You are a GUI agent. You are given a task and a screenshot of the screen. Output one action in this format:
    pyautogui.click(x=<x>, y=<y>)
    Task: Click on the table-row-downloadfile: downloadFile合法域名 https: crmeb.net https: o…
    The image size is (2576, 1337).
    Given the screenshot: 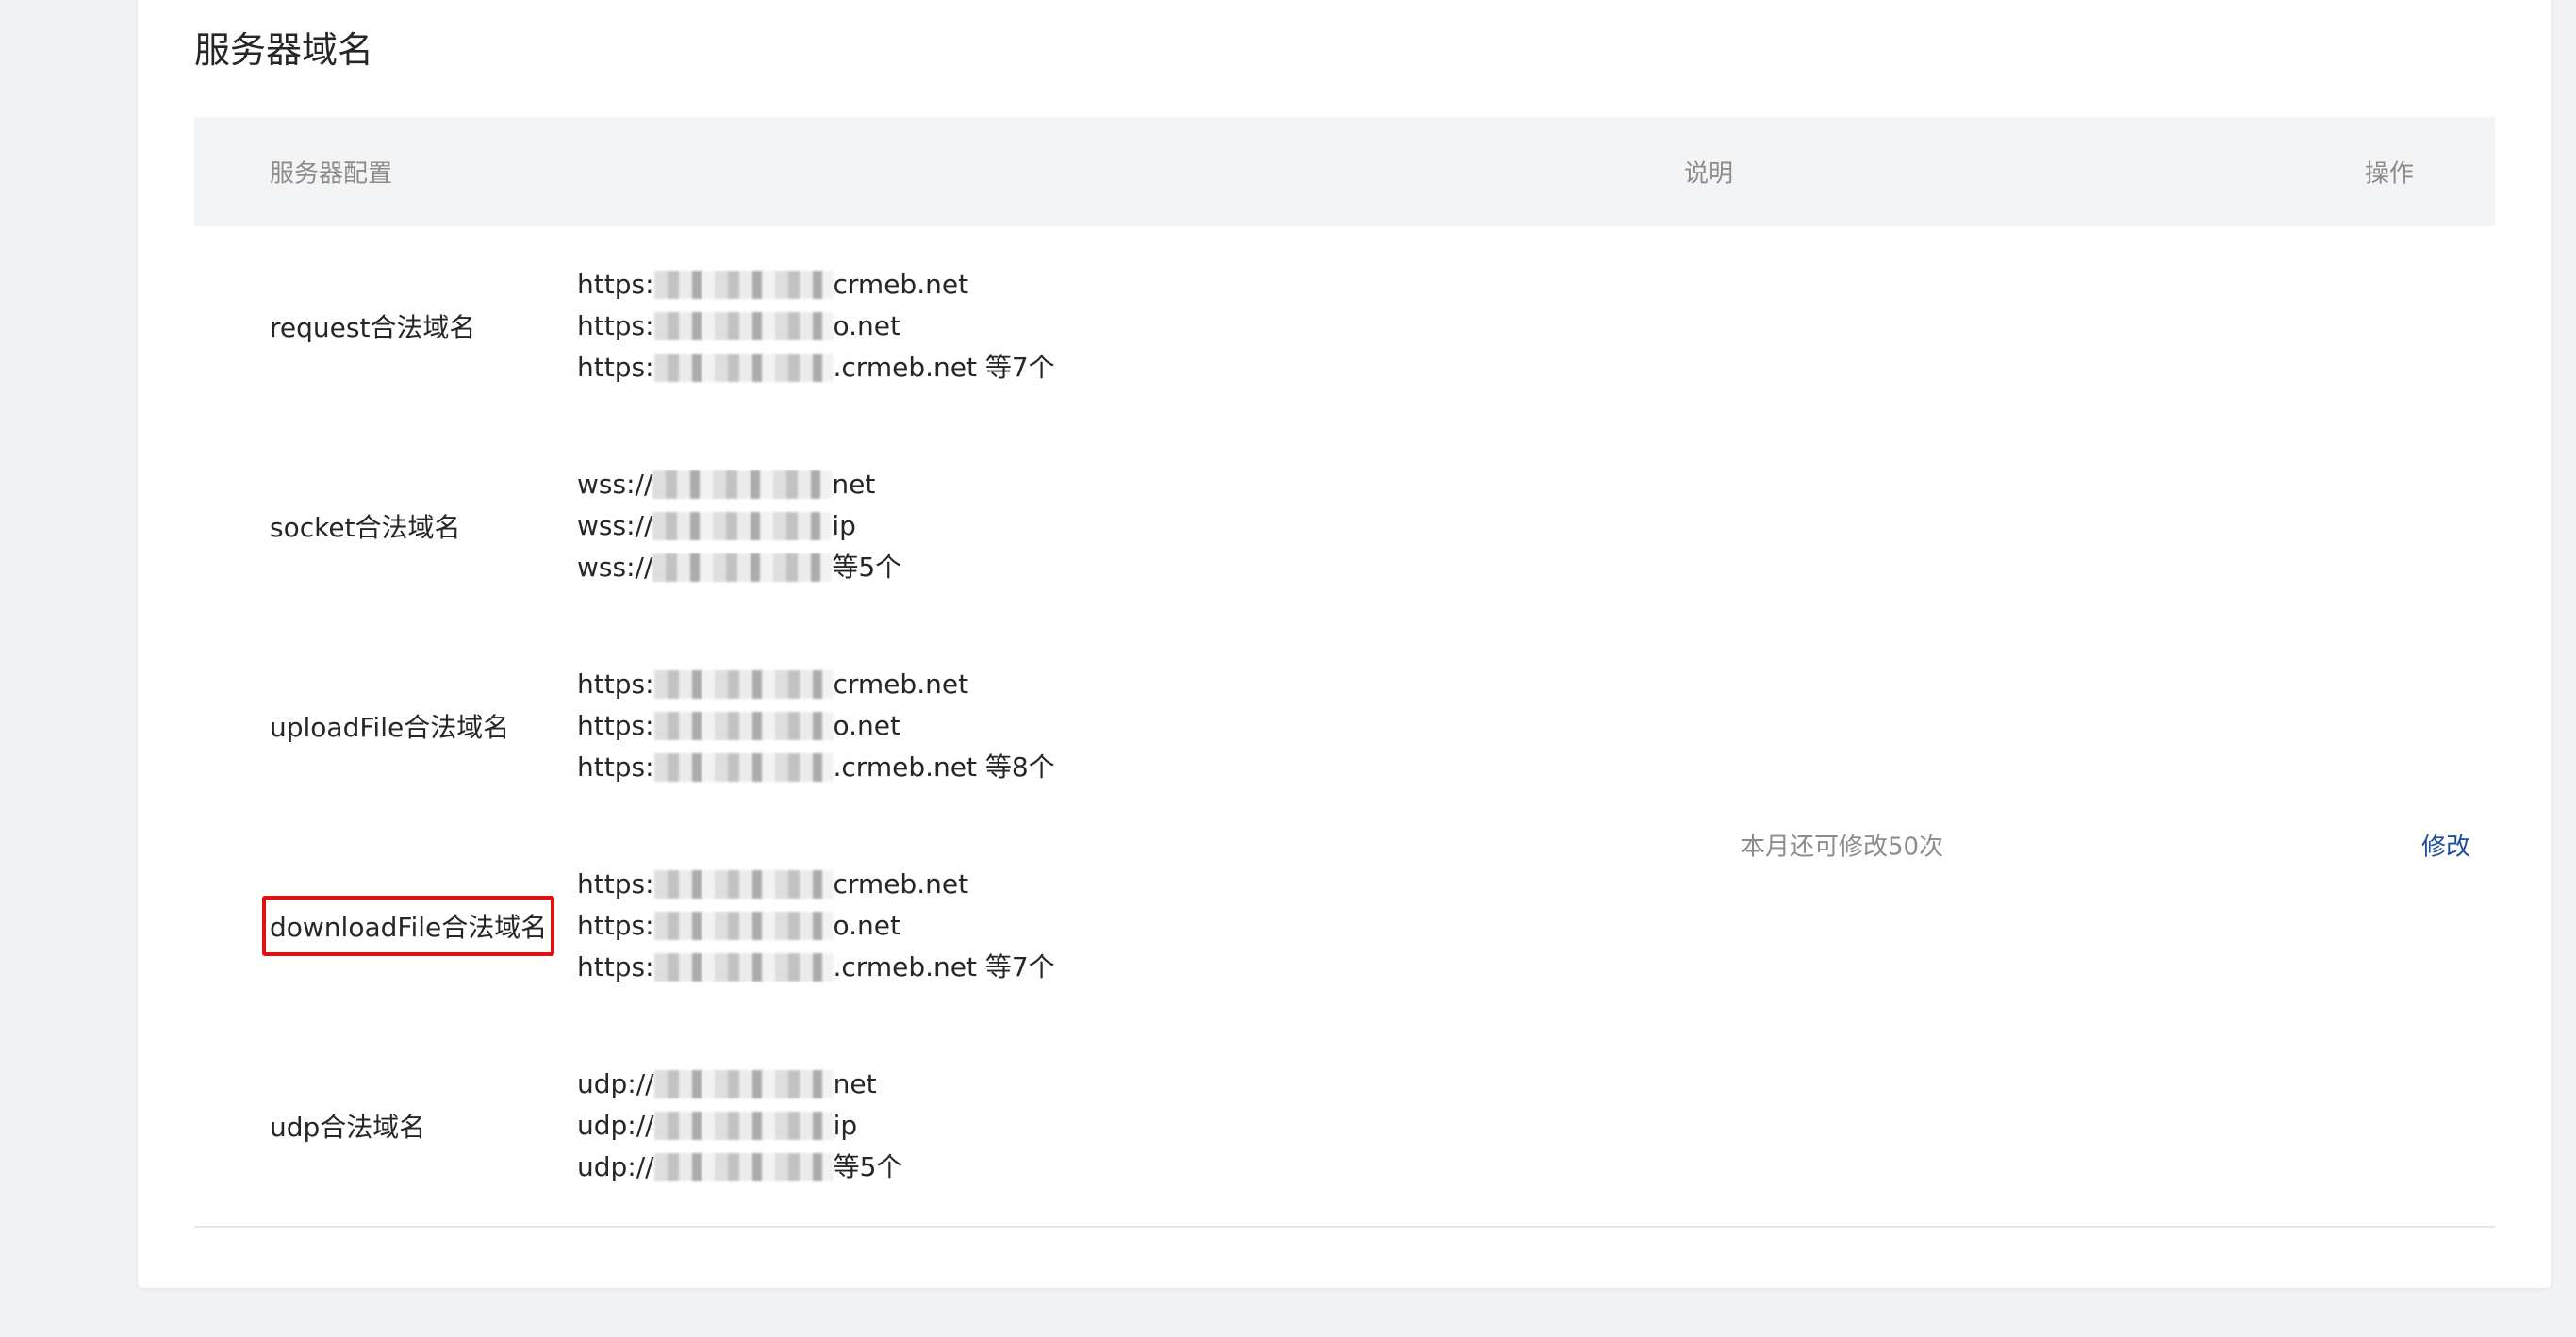 What is the action you would take?
    pyautogui.click(x=1344, y=926)
    